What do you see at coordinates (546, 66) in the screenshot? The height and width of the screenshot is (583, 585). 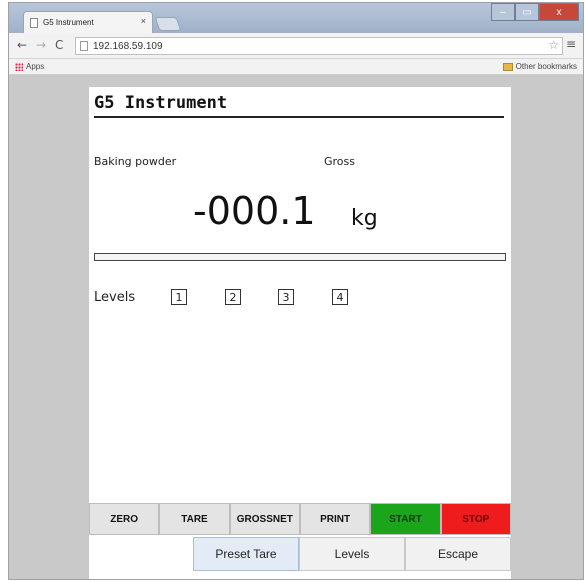 I see `other-bookmarks-label: Other bookmarks` at bounding box center [546, 66].